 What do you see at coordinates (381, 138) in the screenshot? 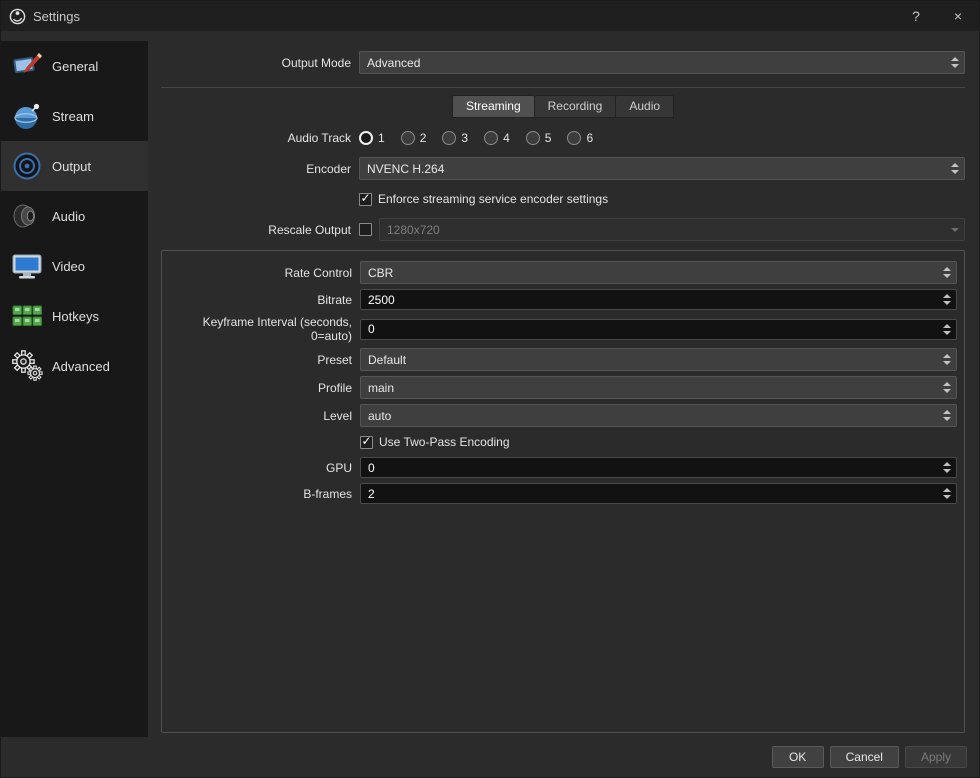
I see `radio-label: 1` at bounding box center [381, 138].